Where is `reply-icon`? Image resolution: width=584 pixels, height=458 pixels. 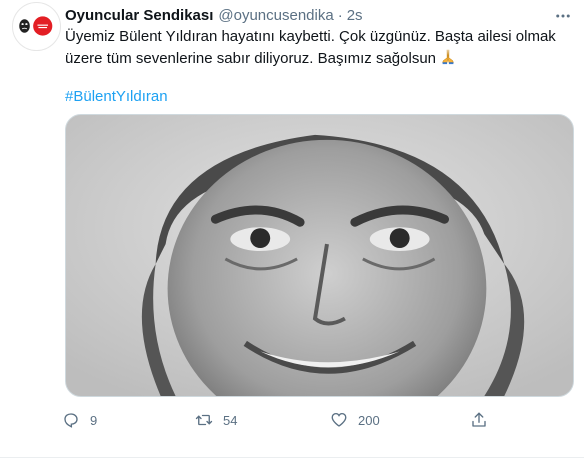 reply-icon is located at coordinates (71, 420).